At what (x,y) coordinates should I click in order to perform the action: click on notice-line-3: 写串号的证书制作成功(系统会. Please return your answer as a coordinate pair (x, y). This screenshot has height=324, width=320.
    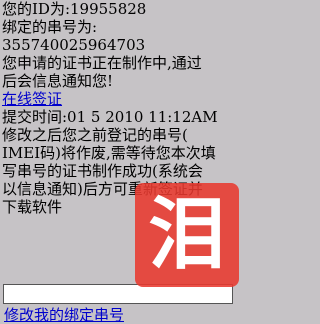
    Looking at the image, I should click on (102, 171).